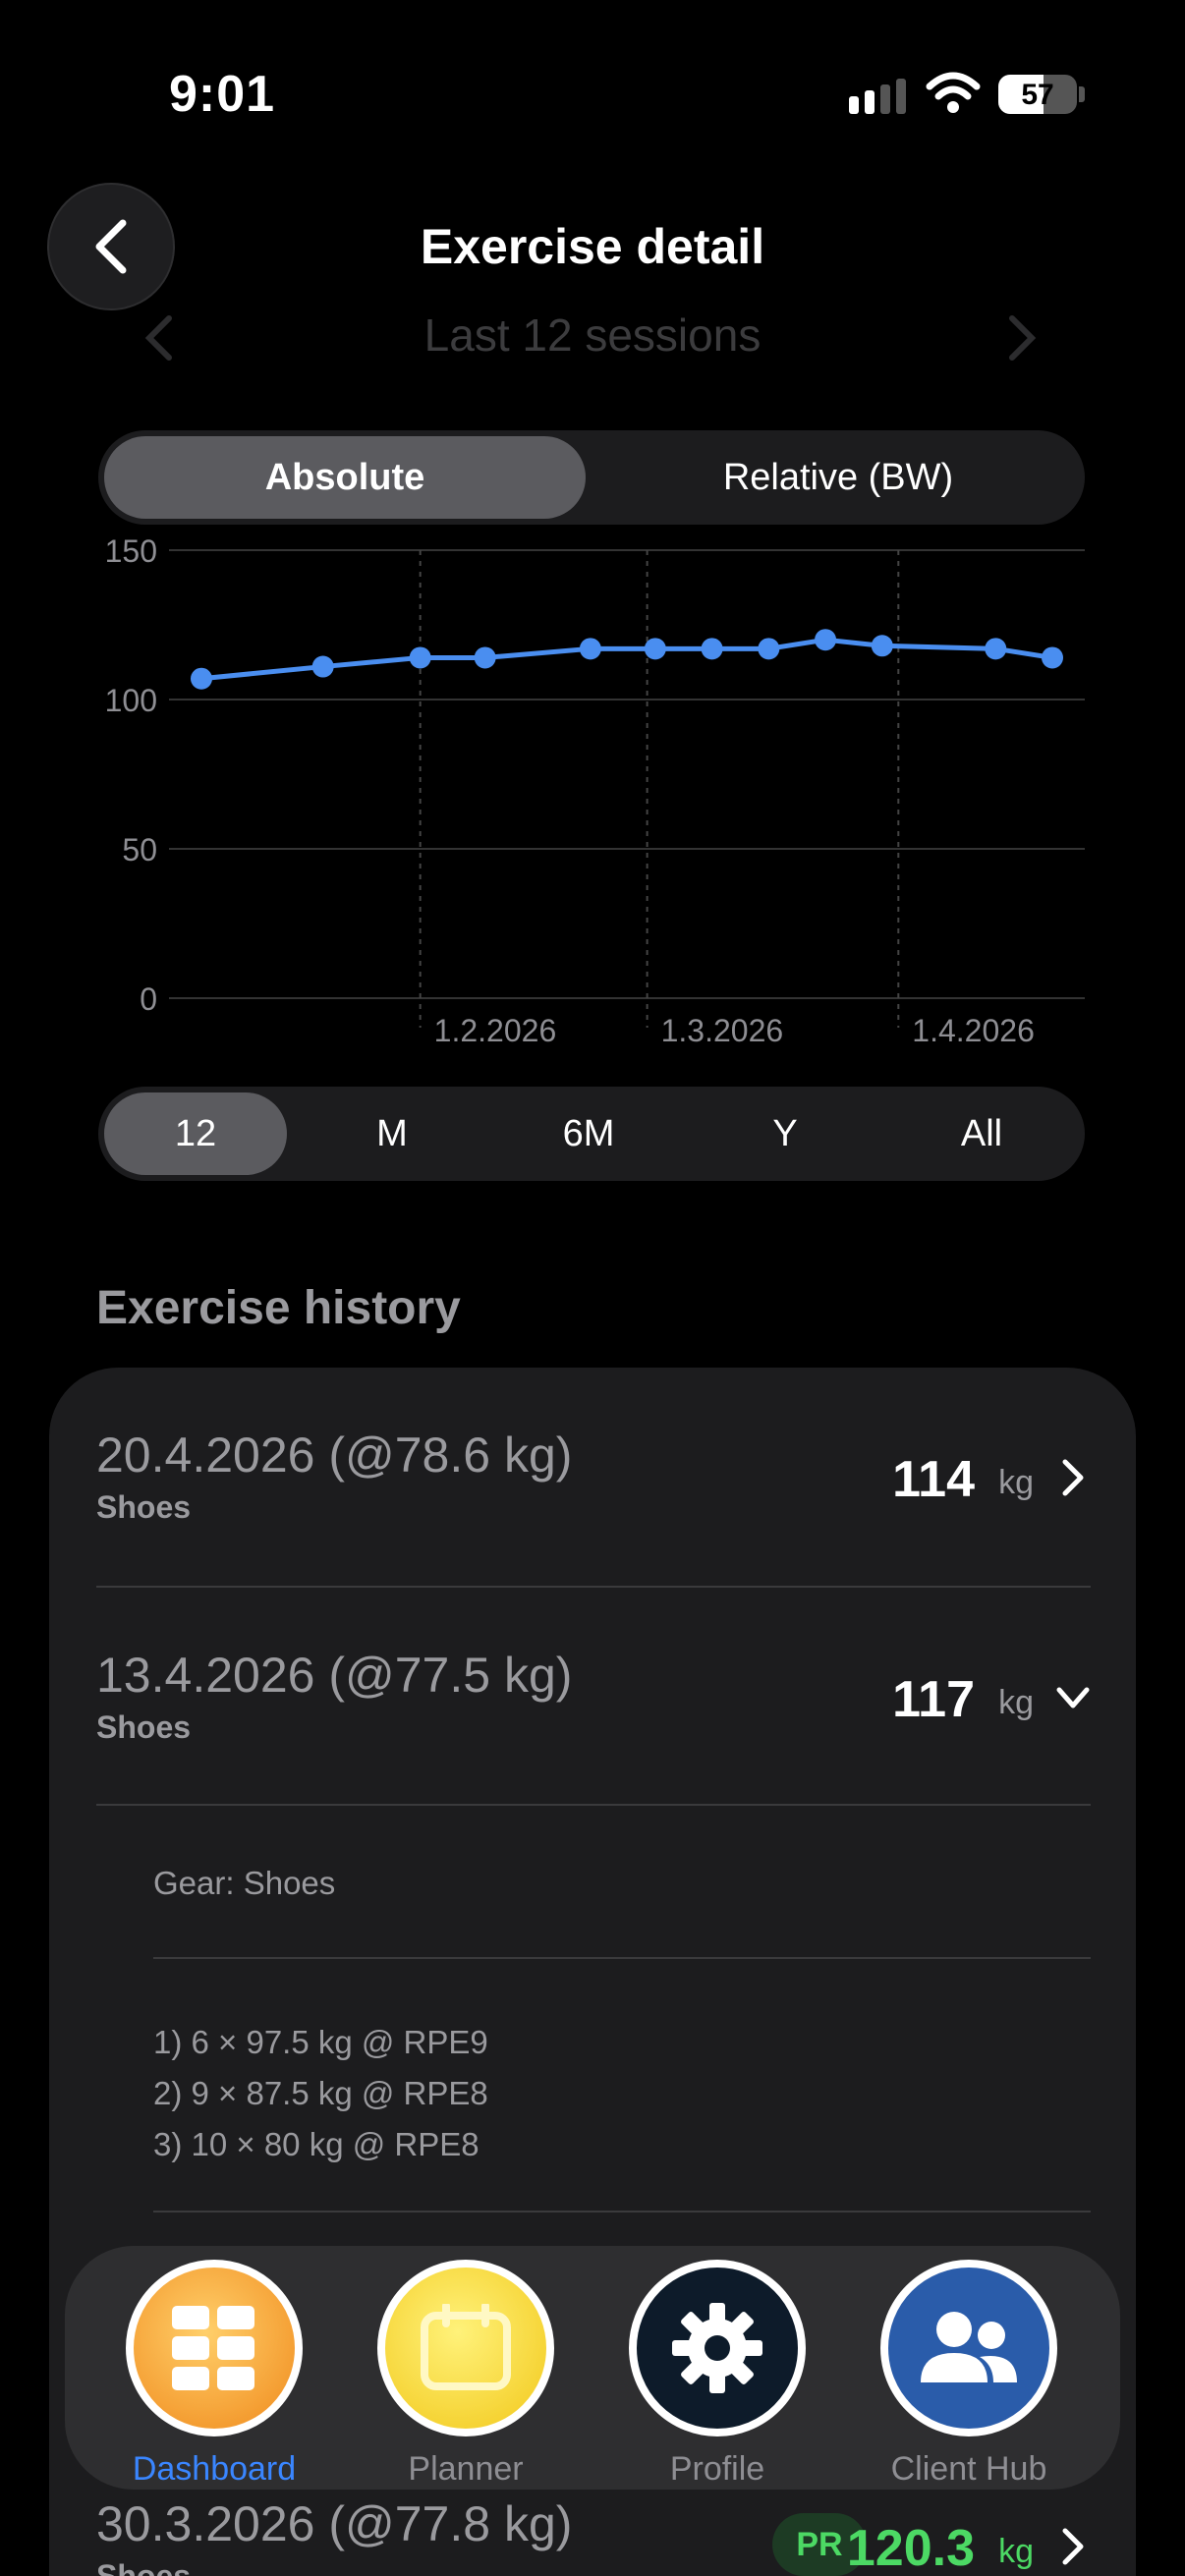  Describe the element at coordinates (589, 1133) in the screenshot. I see `range-6-months: 6M` at that location.